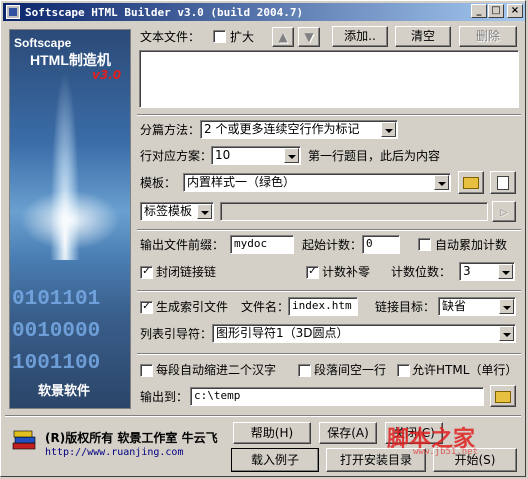  I want to click on clear-button: 清空, so click(423, 36).